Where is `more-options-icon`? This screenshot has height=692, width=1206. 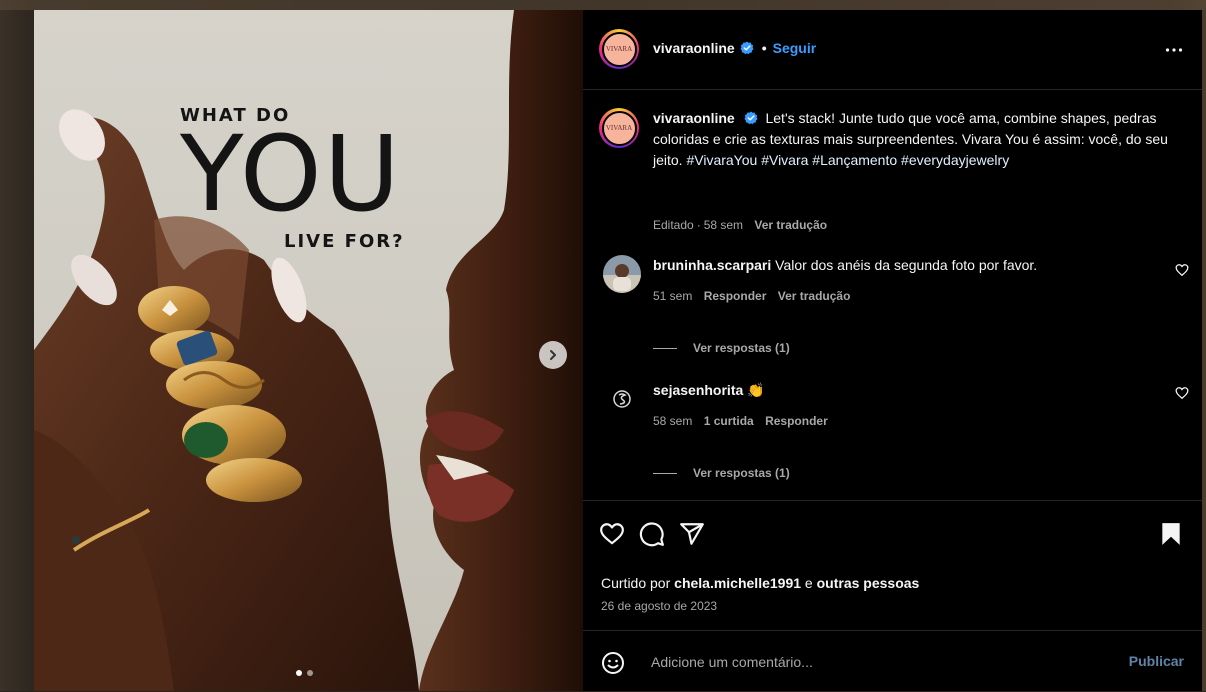
more-options-icon is located at coordinates (1174, 50).